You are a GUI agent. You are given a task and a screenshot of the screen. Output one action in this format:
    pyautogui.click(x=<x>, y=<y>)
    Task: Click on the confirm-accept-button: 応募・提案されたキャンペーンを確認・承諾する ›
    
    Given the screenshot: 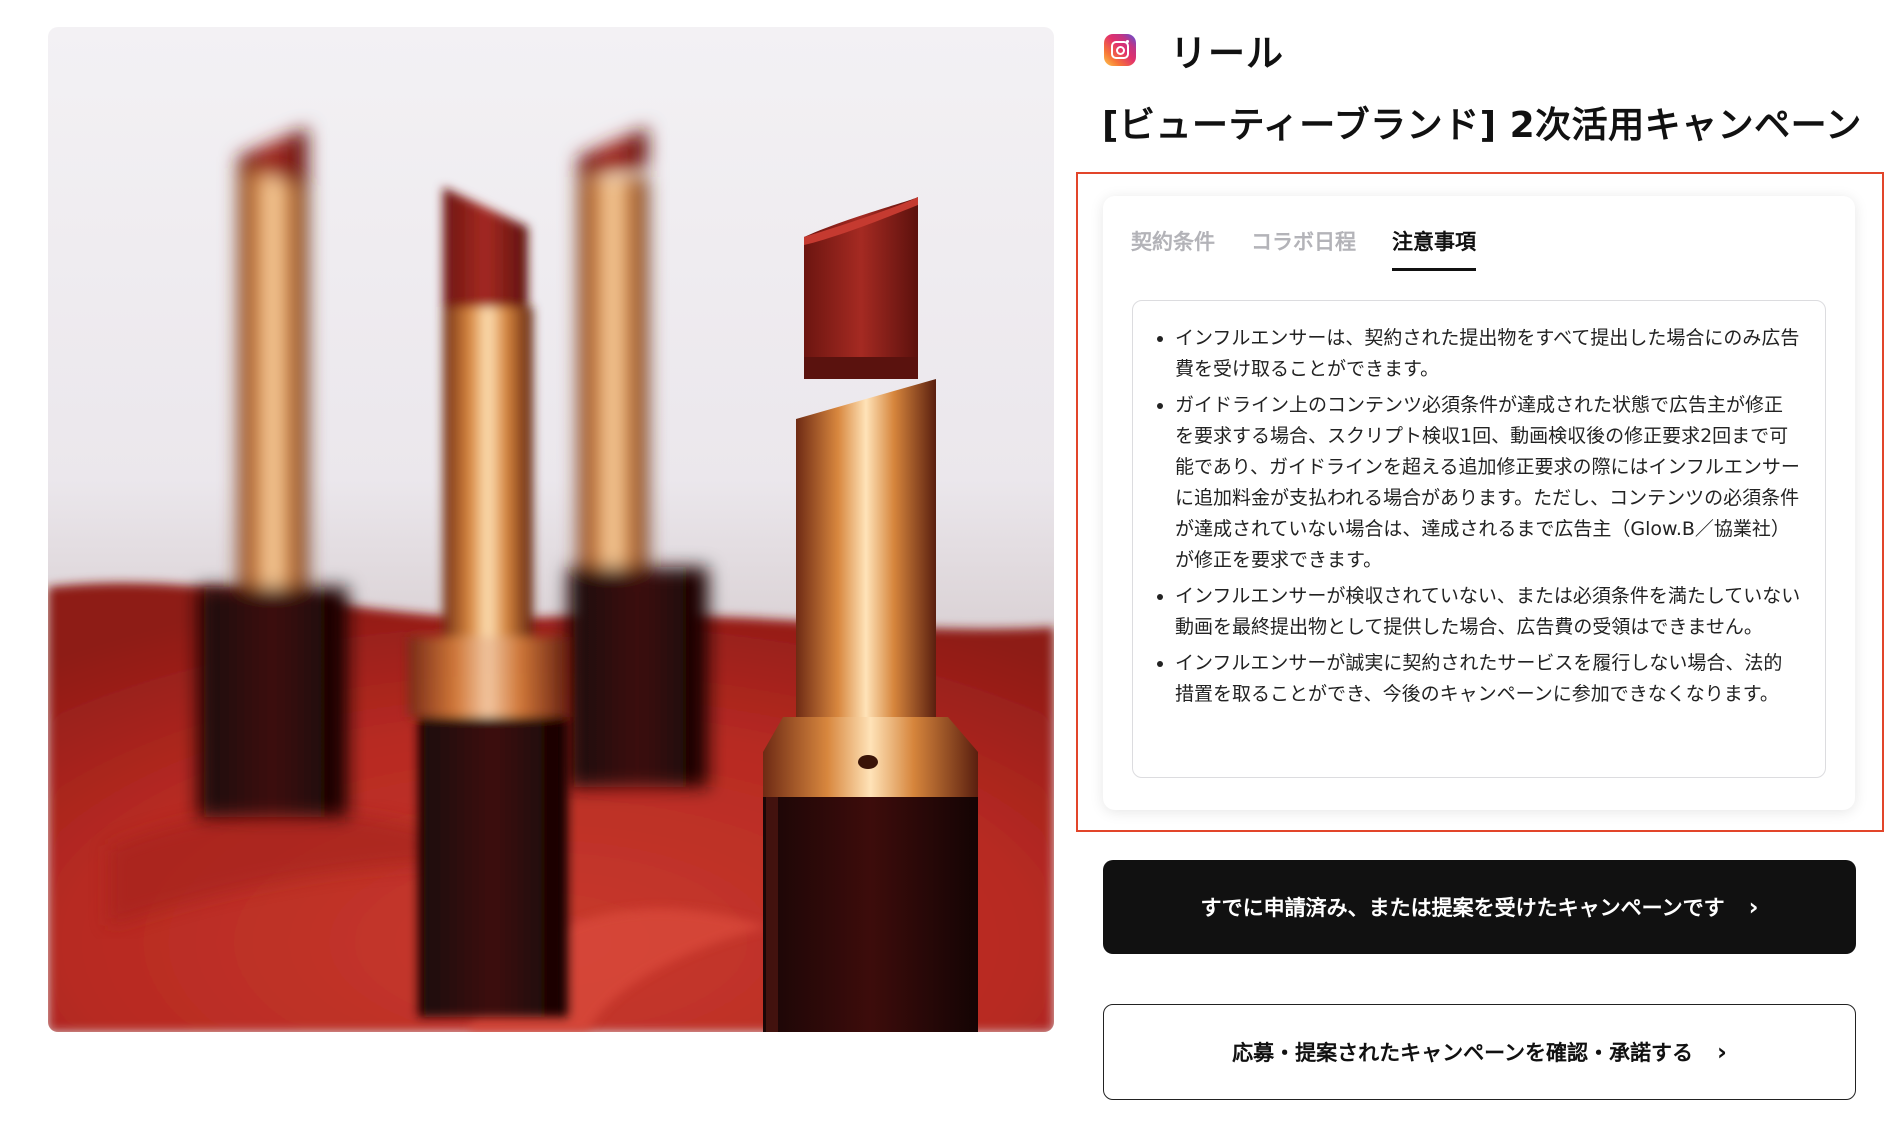 What is the action you would take?
    pyautogui.click(x=1479, y=1052)
    